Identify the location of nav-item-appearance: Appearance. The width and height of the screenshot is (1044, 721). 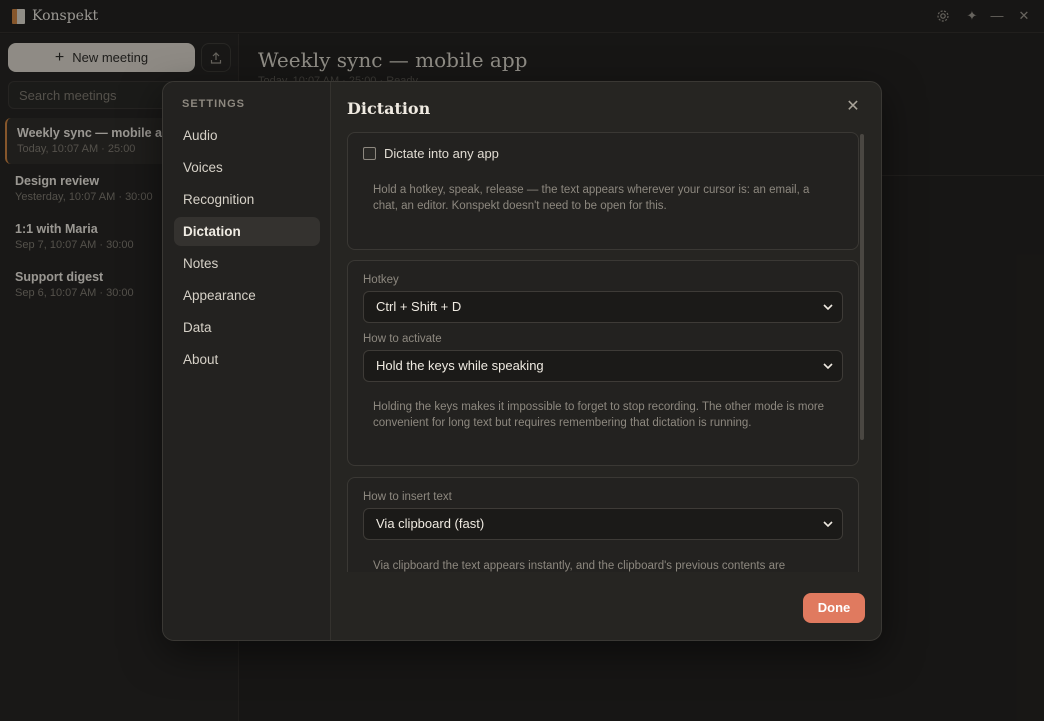
(247, 295).